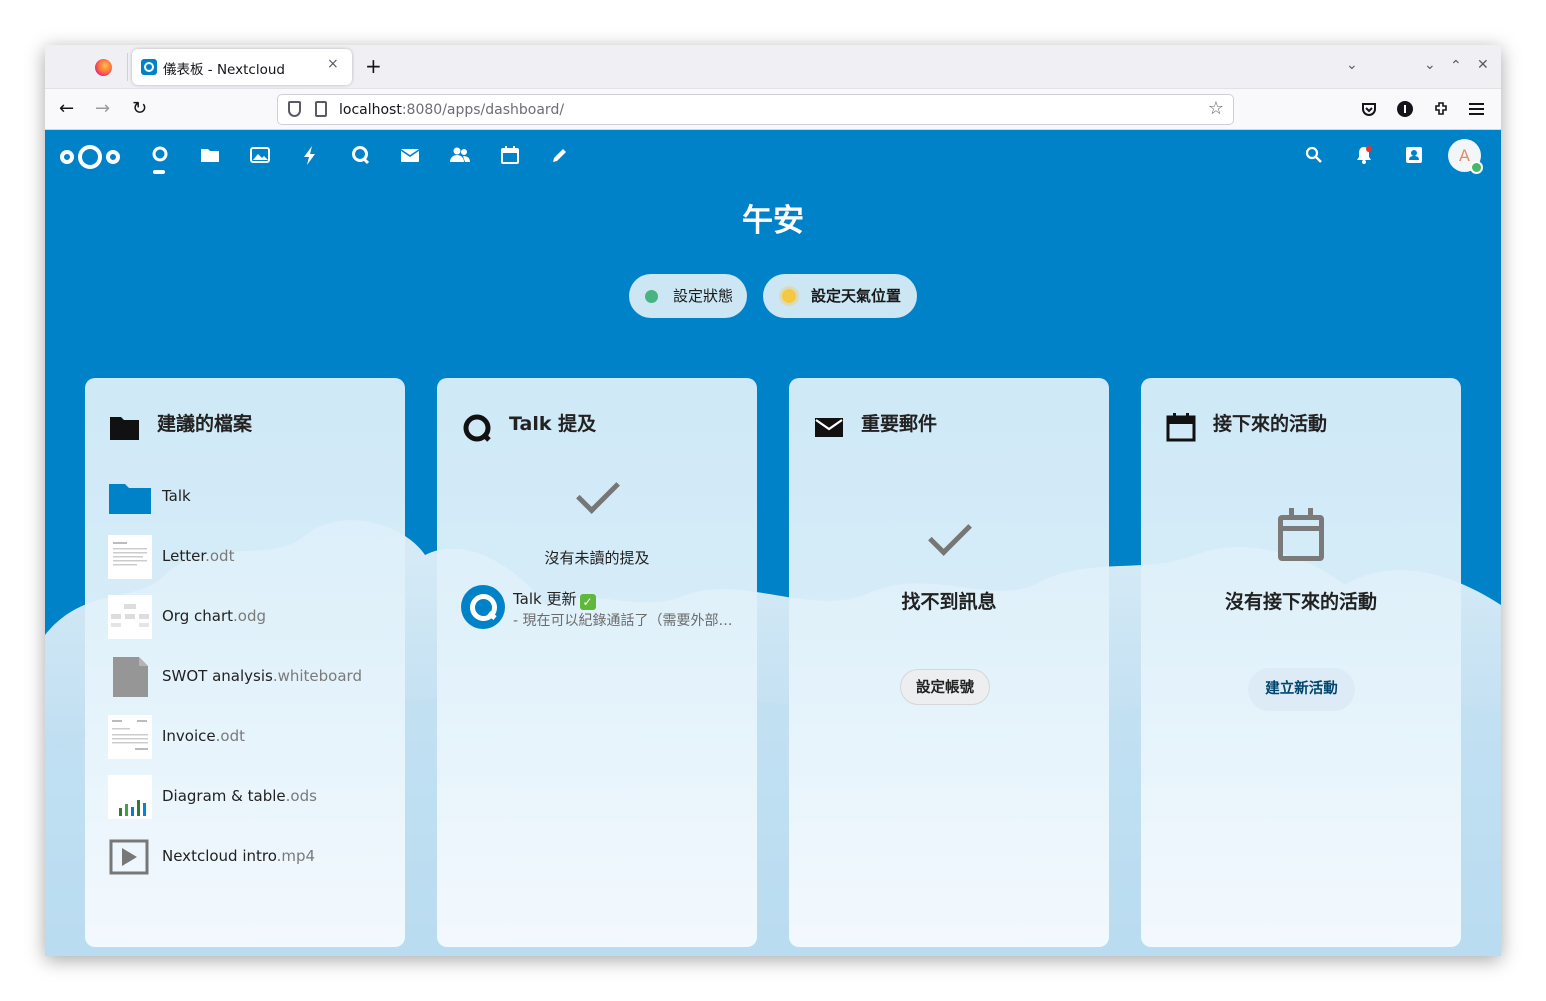  What do you see at coordinates (1352, 65) in the screenshot?
I see `list-all-tabs-icon: ⌄` at bounding box center [1352, 65].